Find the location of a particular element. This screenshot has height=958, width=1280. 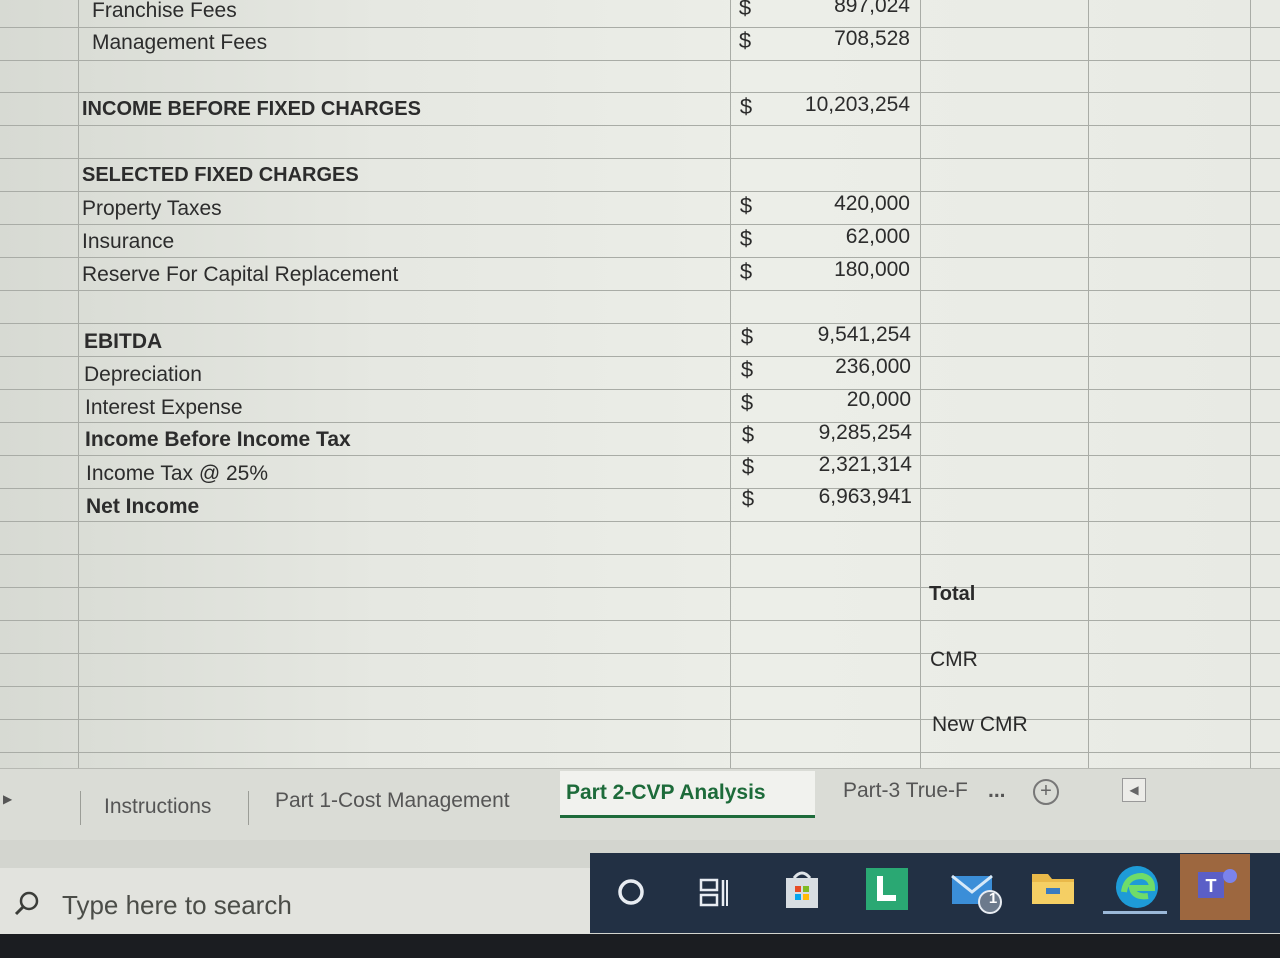

value-depreciation: 236,000 is located at coordinates (841, 367).